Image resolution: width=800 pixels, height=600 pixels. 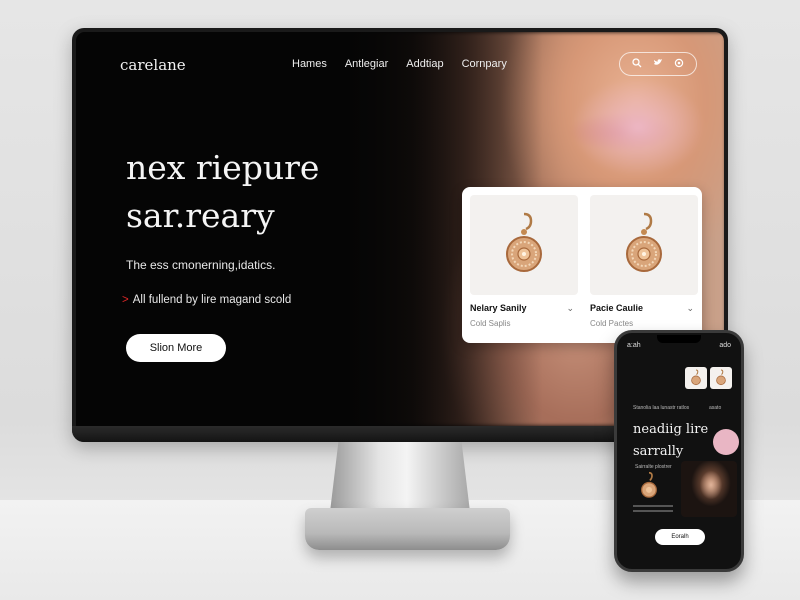 I want to click on nav-item-company: Cornpary, so click(x=484, y=64).